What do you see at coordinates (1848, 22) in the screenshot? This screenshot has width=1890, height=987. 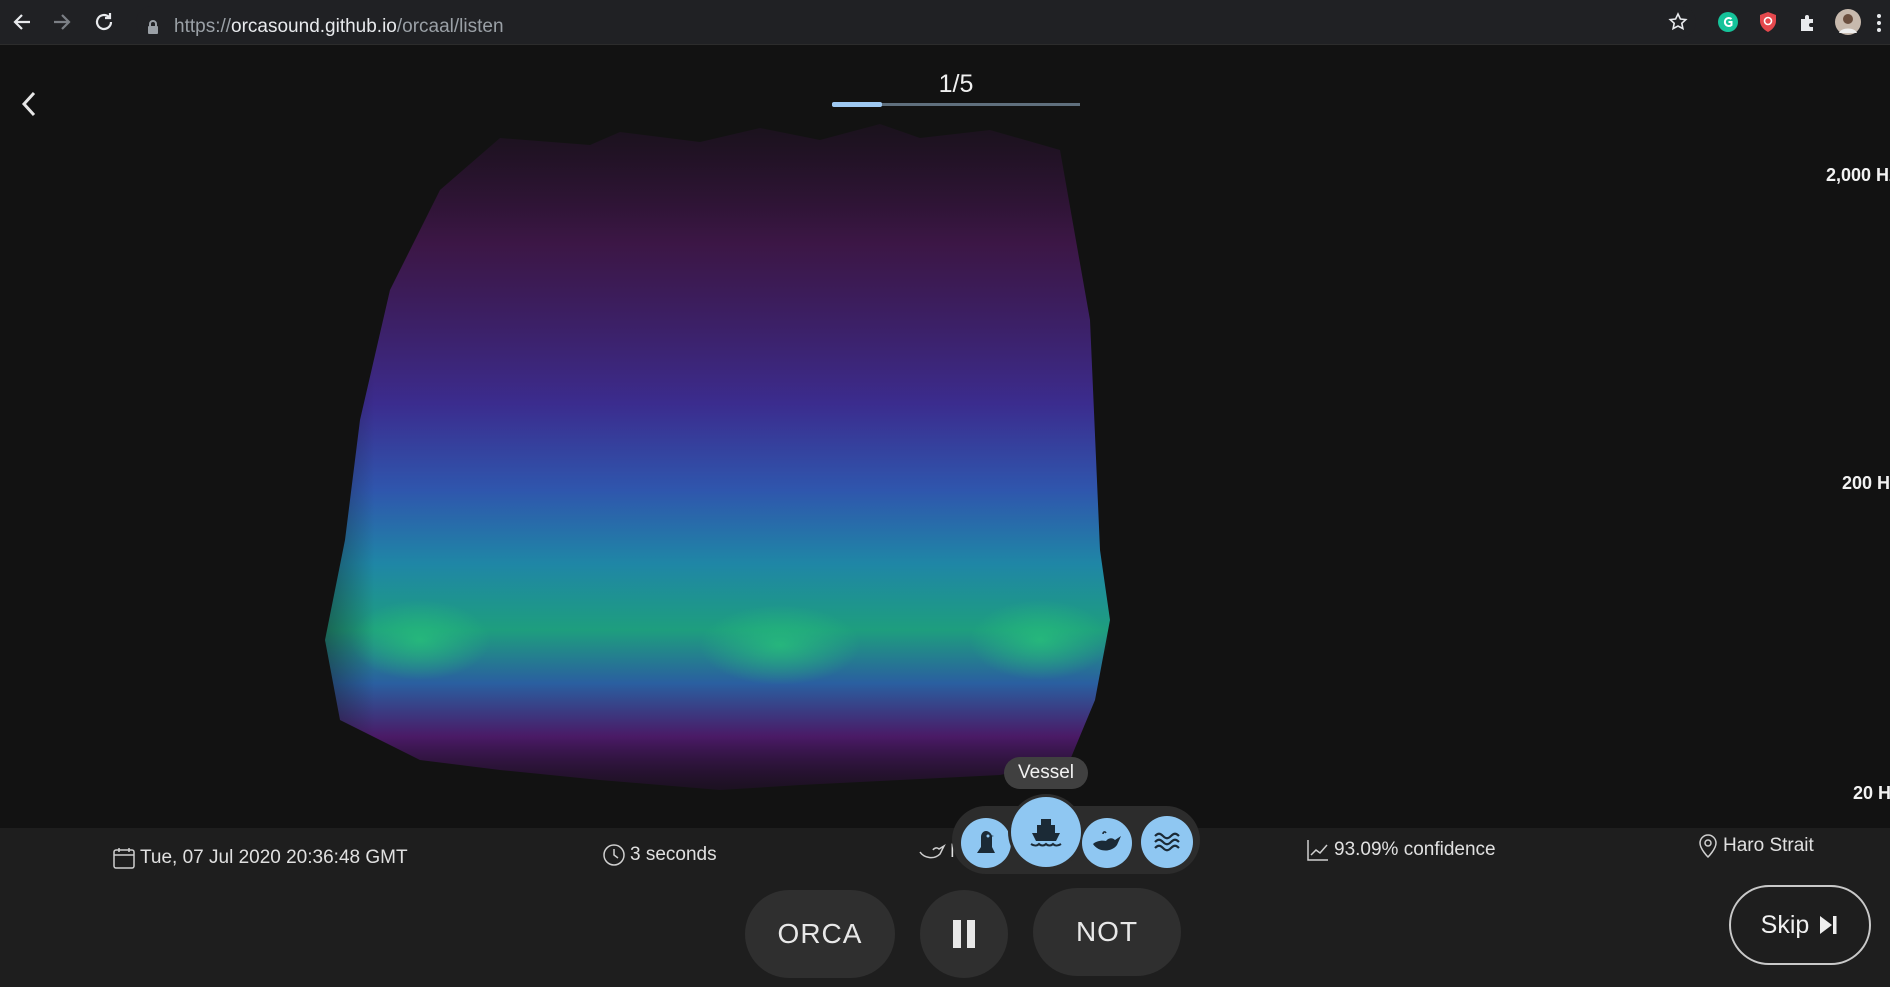 I see `avatar` at bounding box center [1848, 22].